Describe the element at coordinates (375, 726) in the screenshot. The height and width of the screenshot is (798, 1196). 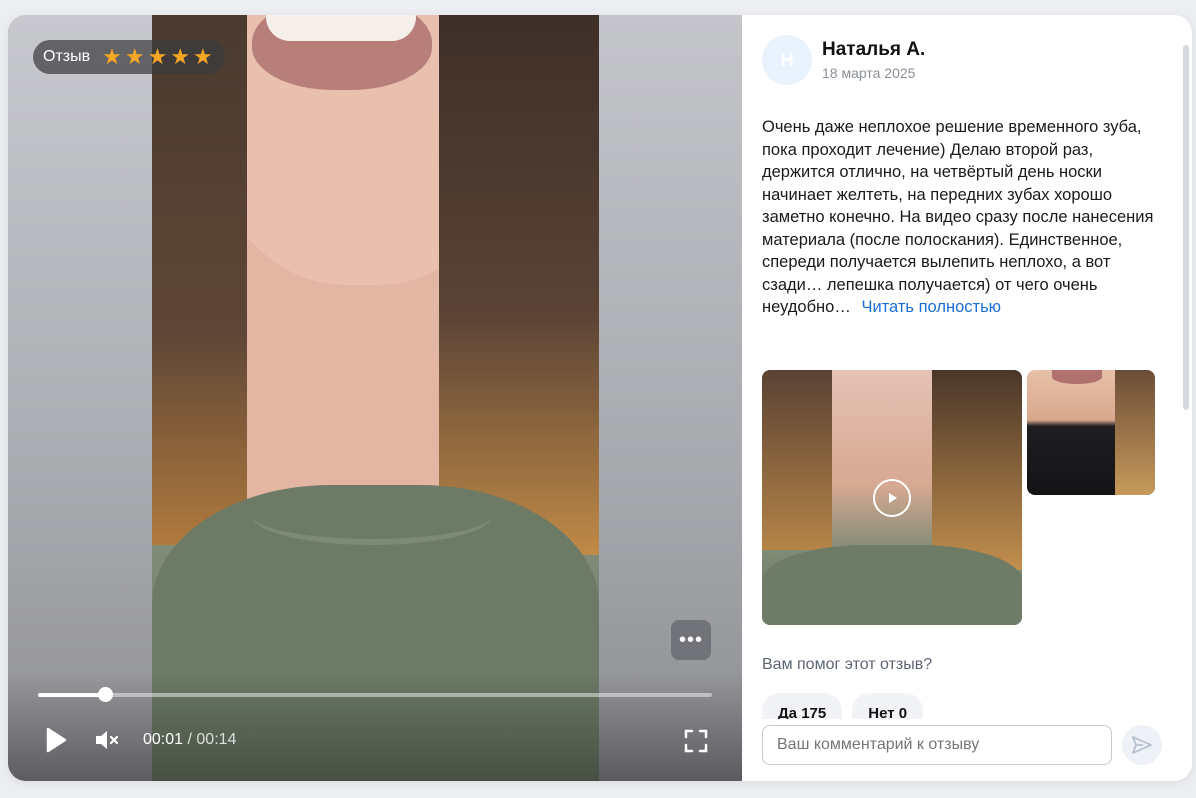
I see `controls-overlay` at that location.